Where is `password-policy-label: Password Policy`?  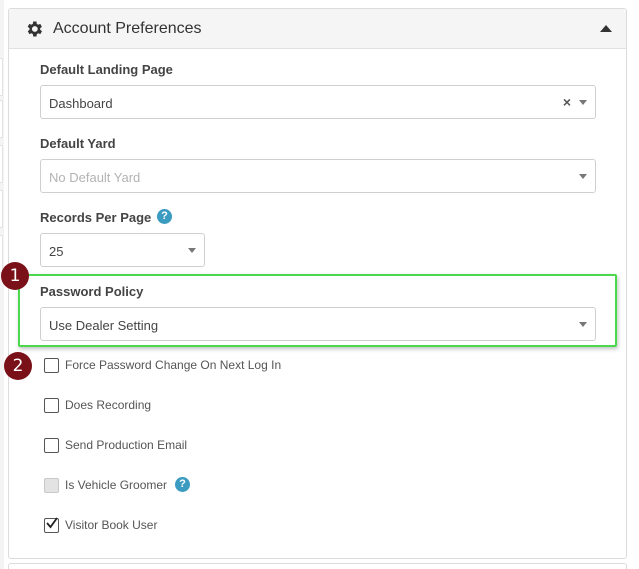 password-policy-label: Password Policy is located at coordinates (92, 291).